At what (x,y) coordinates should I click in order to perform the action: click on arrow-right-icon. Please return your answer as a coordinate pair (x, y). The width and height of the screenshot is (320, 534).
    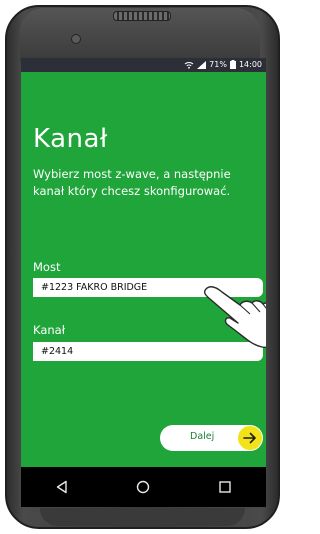
    Looking at the image, I should click on (249, 438).